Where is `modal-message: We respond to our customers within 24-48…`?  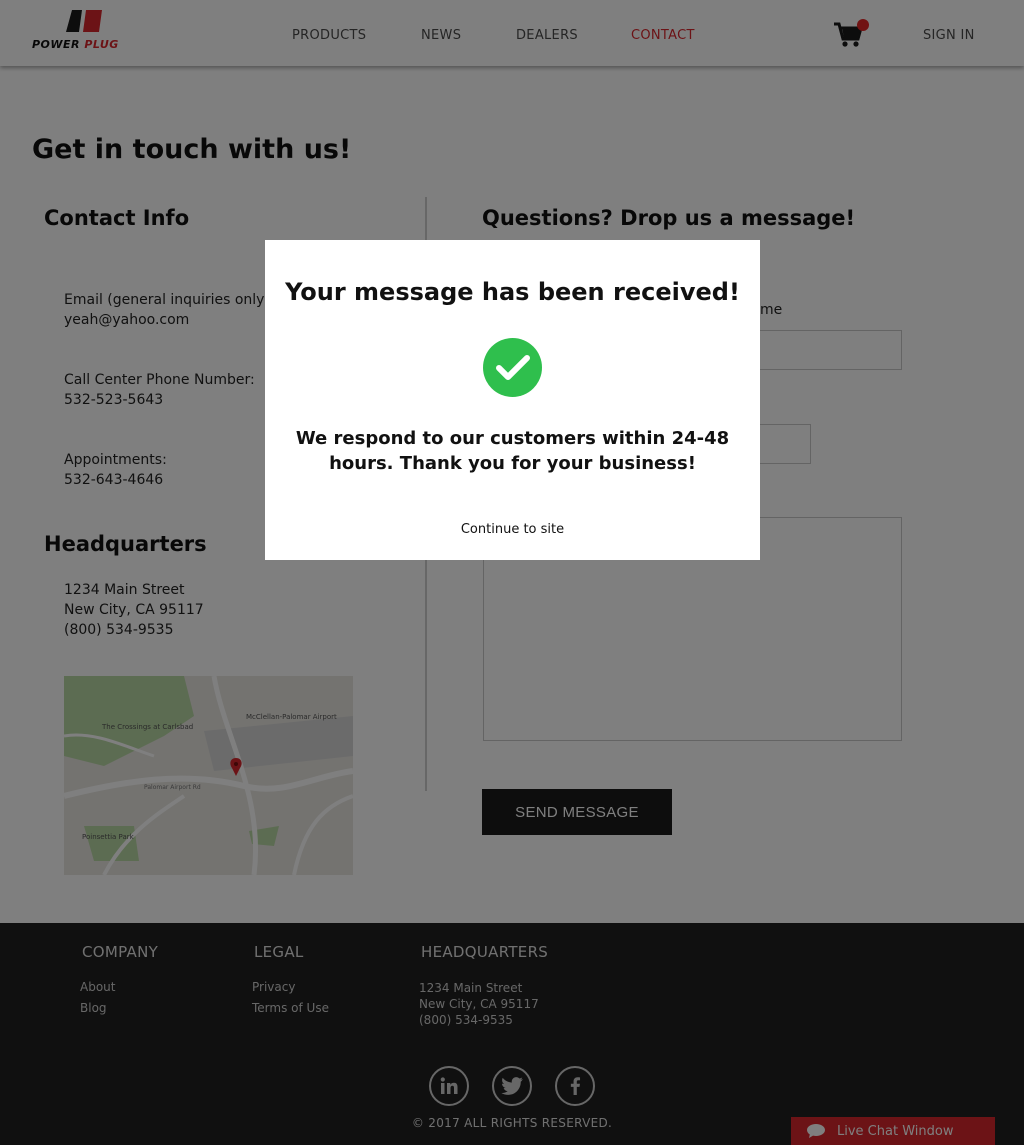 modal-message: We respond to our customers within 24-48… is located at coordinates (512, 451).